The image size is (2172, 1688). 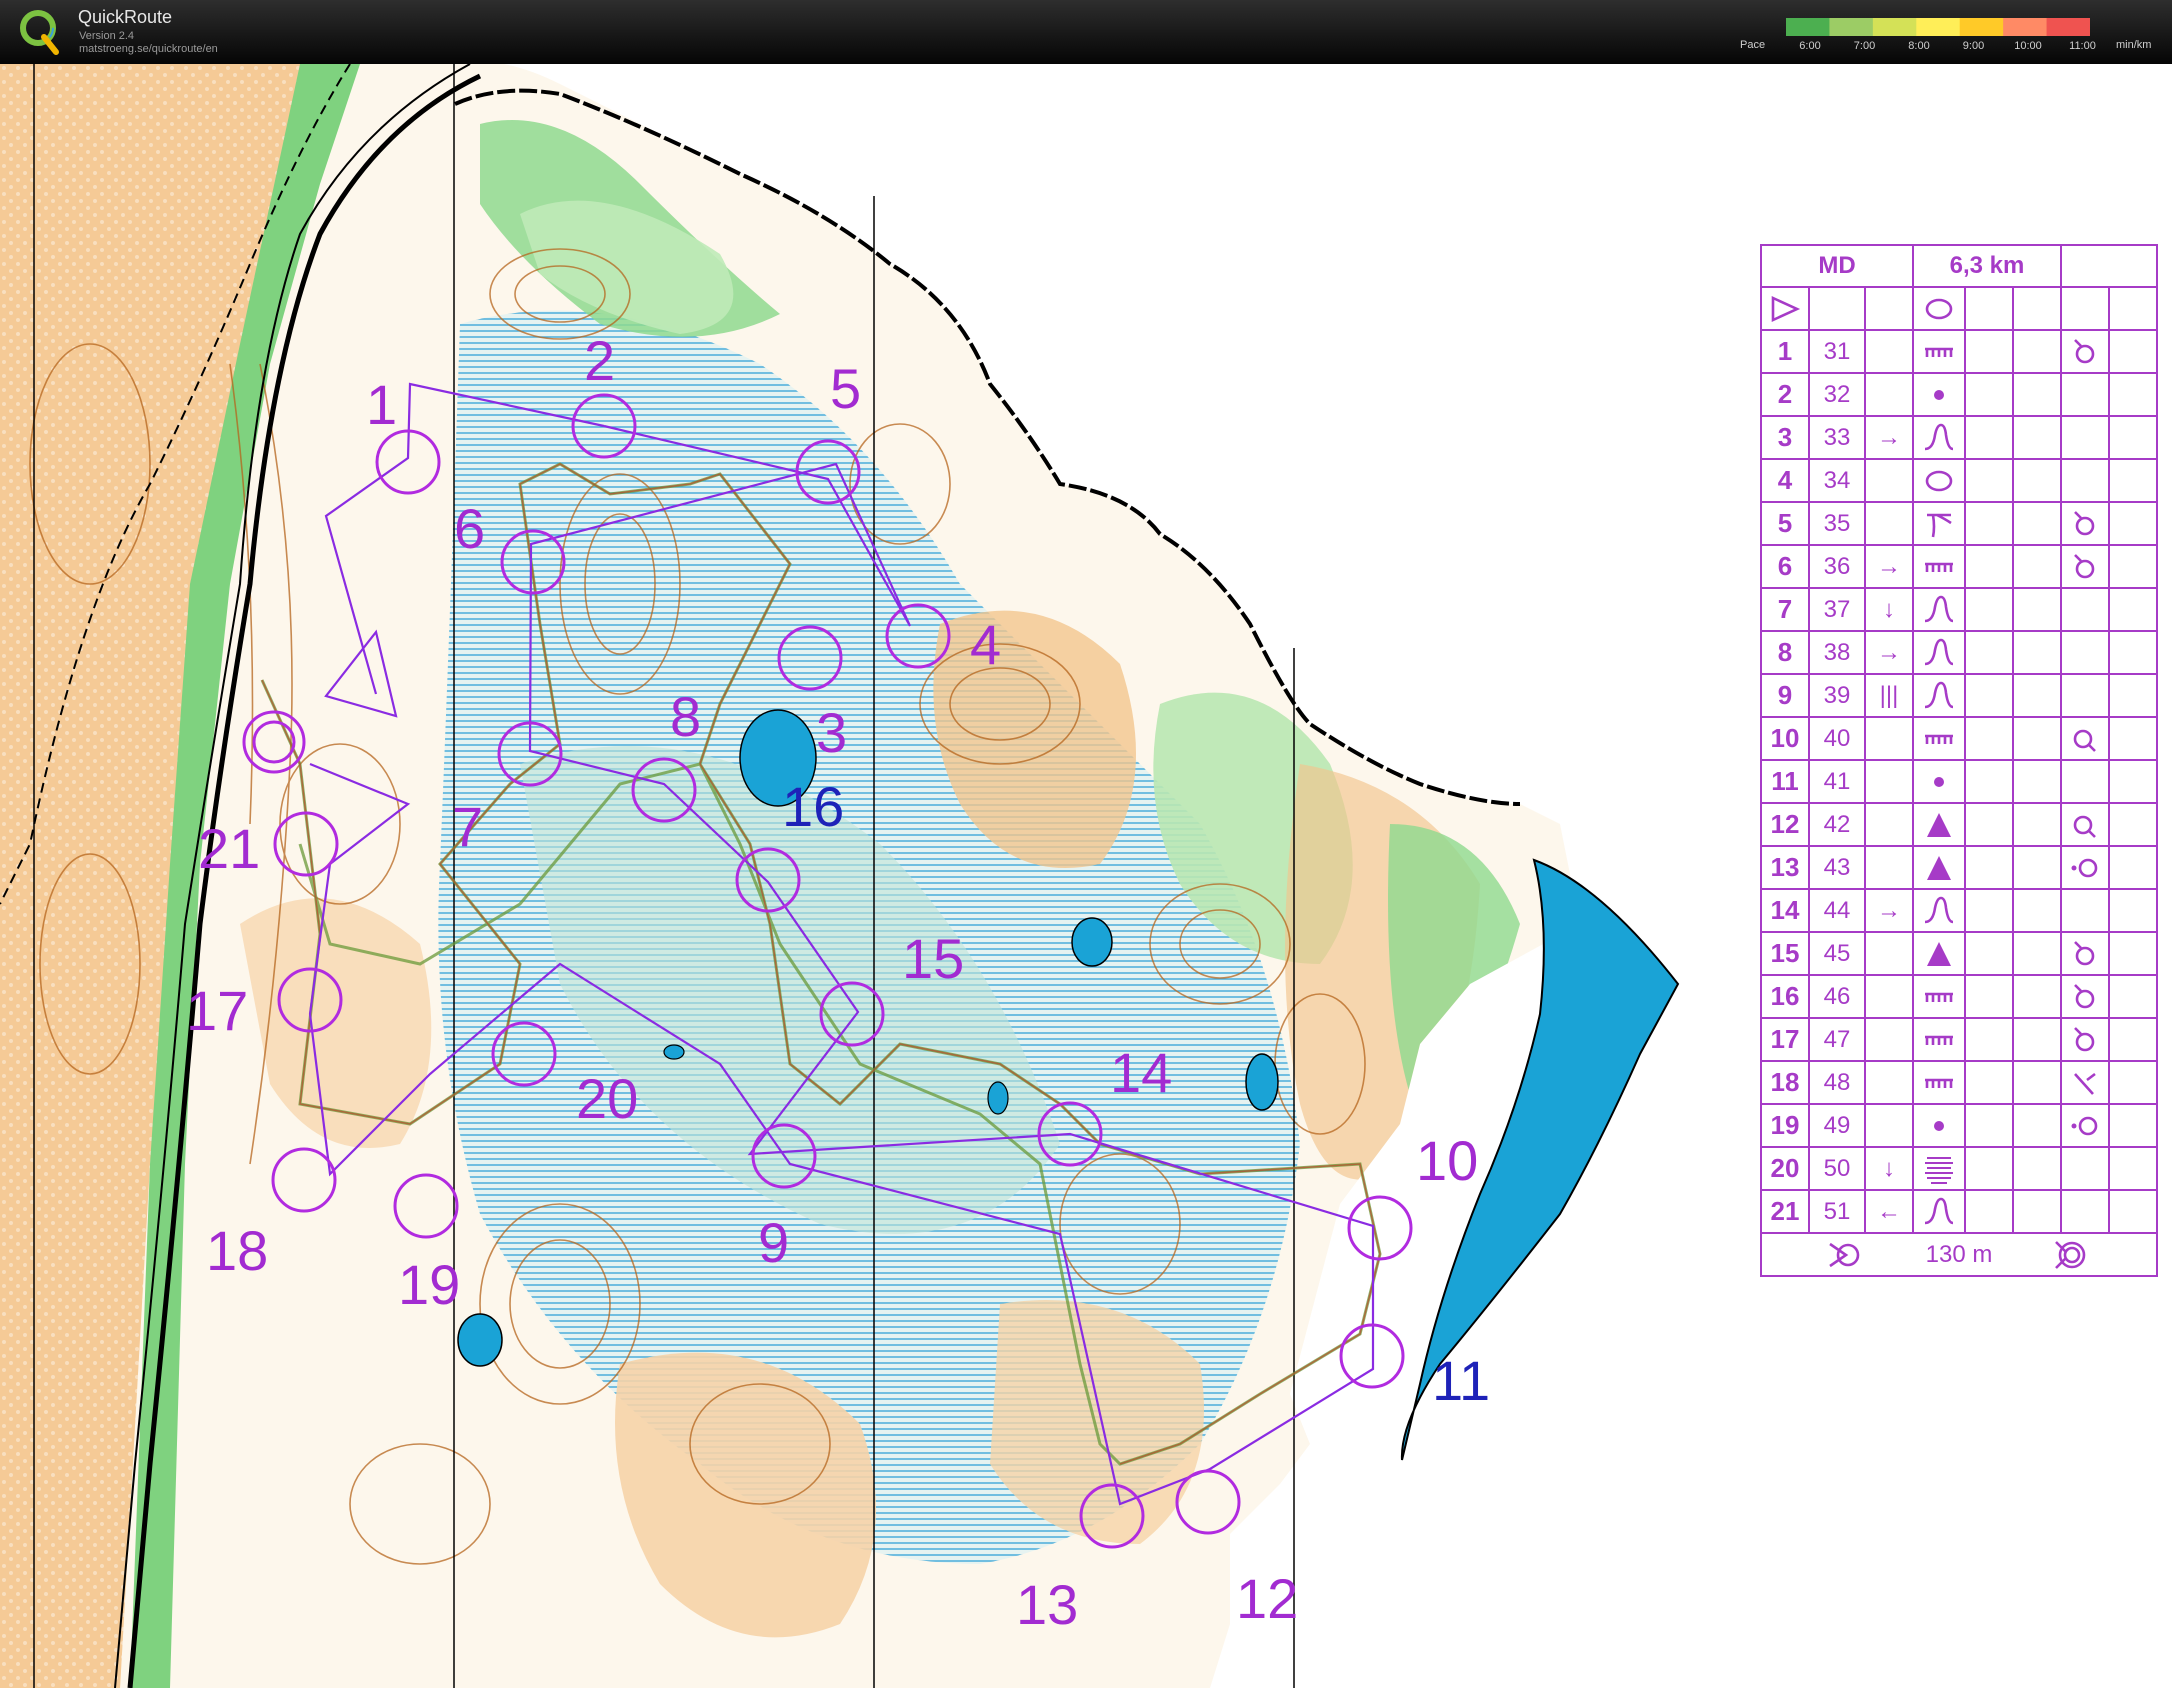 What do you see at coordinates (1844, 1254) in the screenshot?
I see `finish-left-icon` at bounding box center [1844, 1254].